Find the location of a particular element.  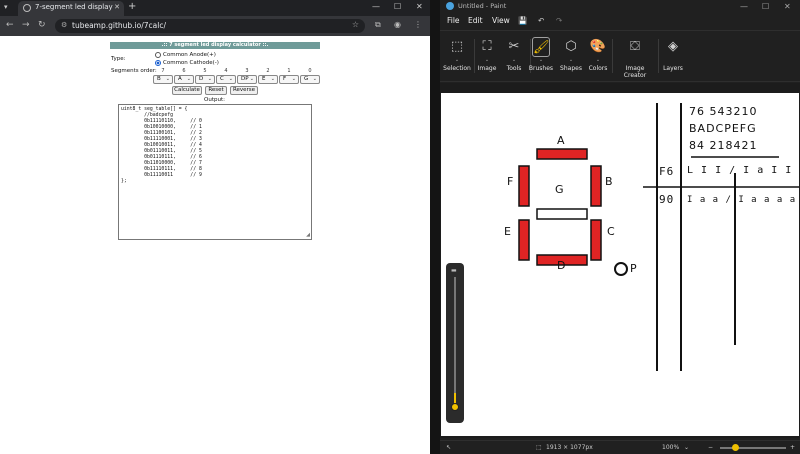

segment-select-bit5: D ⌄ is located at coordinates (205, 79).